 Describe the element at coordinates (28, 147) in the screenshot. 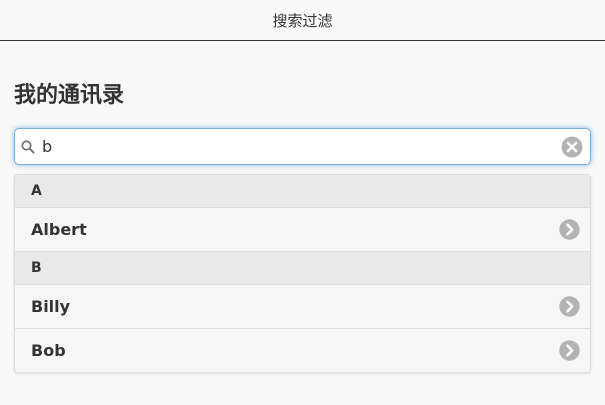

I see `search-icon` at that location.